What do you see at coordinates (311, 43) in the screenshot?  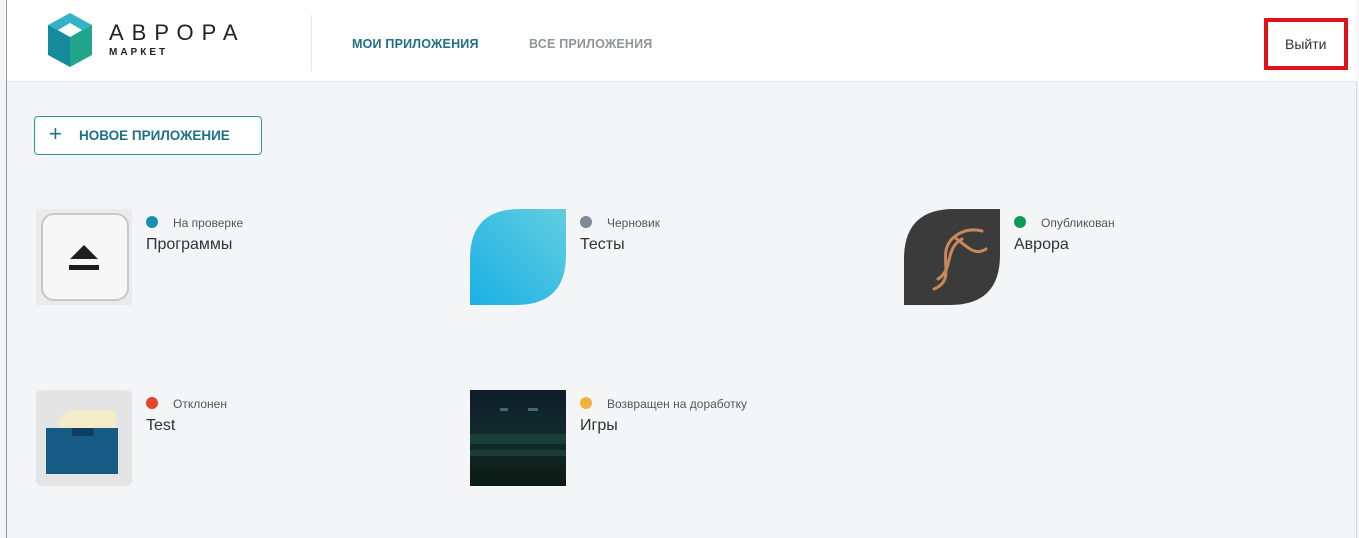 I see `header-divider` at bounding box center [311, 43].